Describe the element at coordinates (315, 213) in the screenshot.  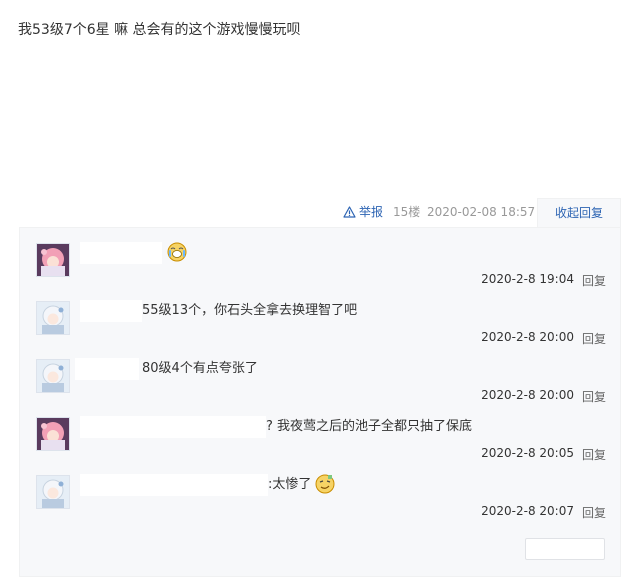
I see `post-meta-bar: 举报 15楼 2020-02-08 18:57 收起回复` at that location.